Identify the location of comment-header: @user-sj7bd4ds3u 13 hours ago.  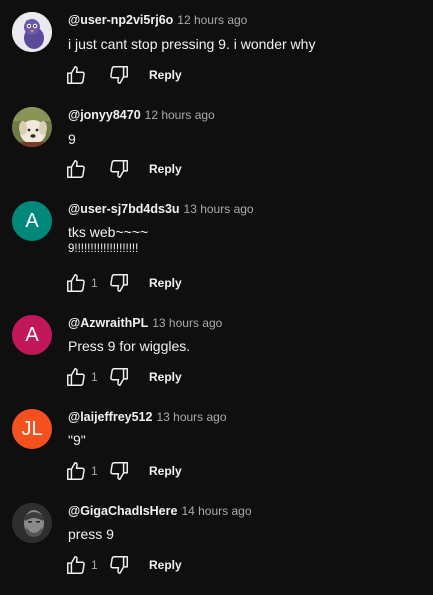
(161, 209).